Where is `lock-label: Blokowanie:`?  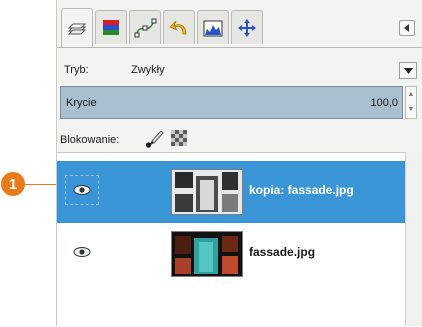 lock-label: Blokowanie: is located at coordinates (90, 140).